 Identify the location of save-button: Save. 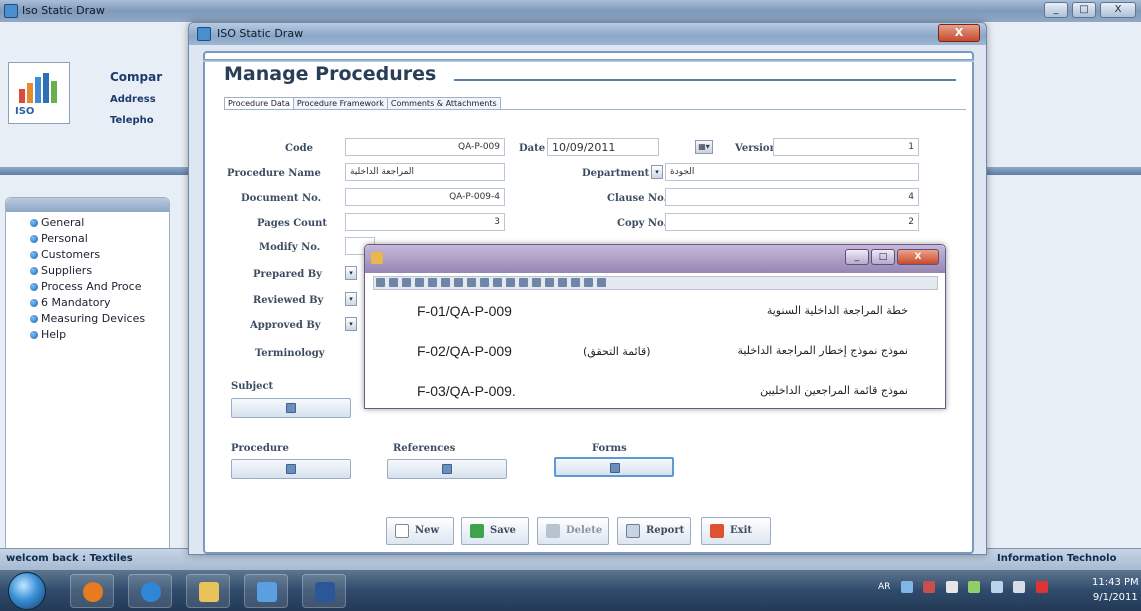
(495, 531).